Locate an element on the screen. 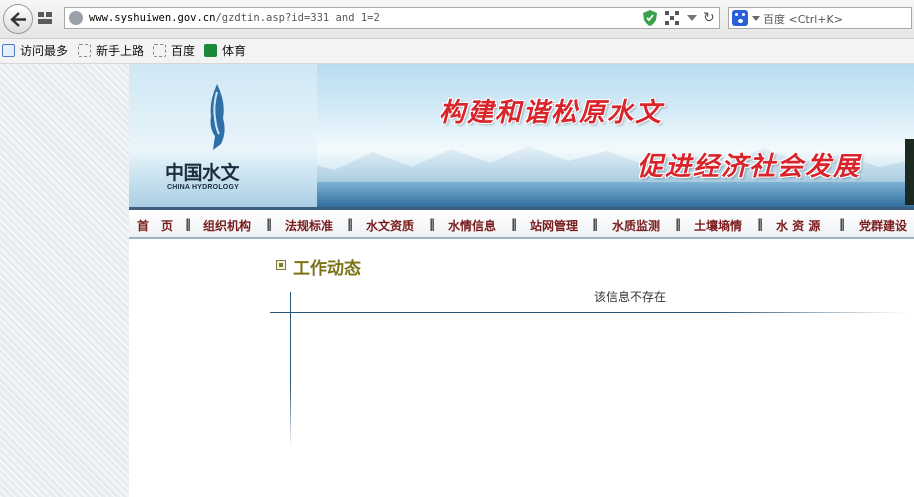 Image resolution: width=914 pixels, height=497 pixels. bookmark-label: 新手上路 is located at coordinates (120, 51).